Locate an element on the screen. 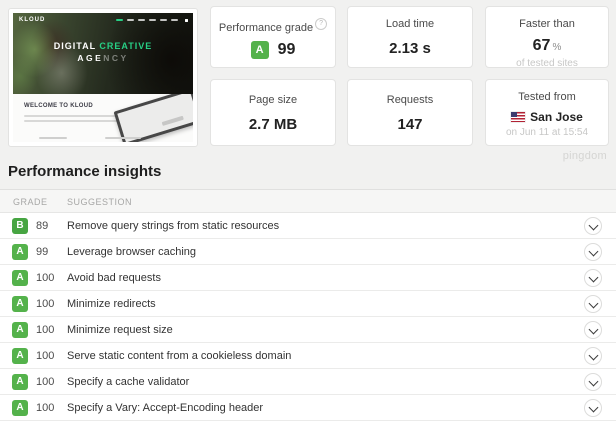 The image size is (616, 421). welcome-heading: WELCOME TO KLOUD is located at coordinates (59, 106).